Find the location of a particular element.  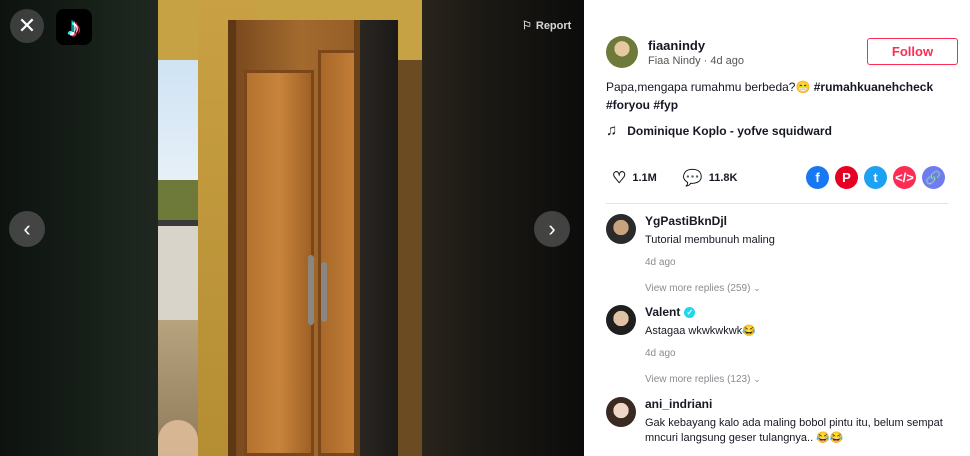

facebook-share-icon: f is located at coordinates (817, 177).